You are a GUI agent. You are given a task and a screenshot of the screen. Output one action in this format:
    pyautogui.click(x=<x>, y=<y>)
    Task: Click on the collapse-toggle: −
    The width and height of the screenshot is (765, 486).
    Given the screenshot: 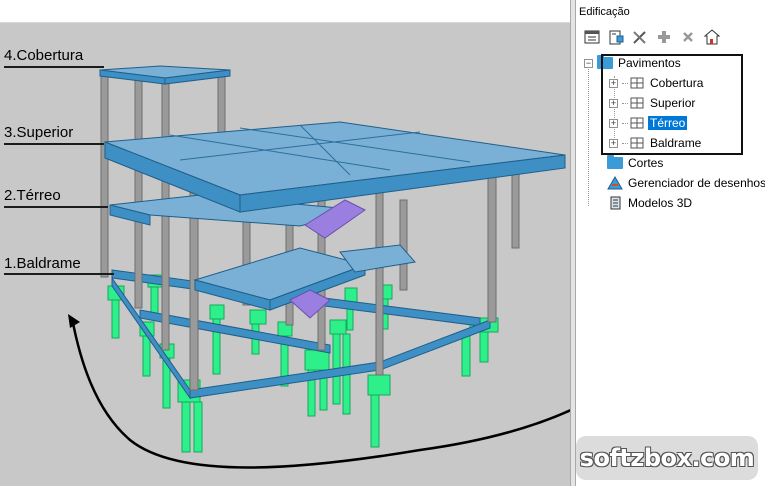 What is the action you would take?
    pyautogui.click(x=588, y=63)
    